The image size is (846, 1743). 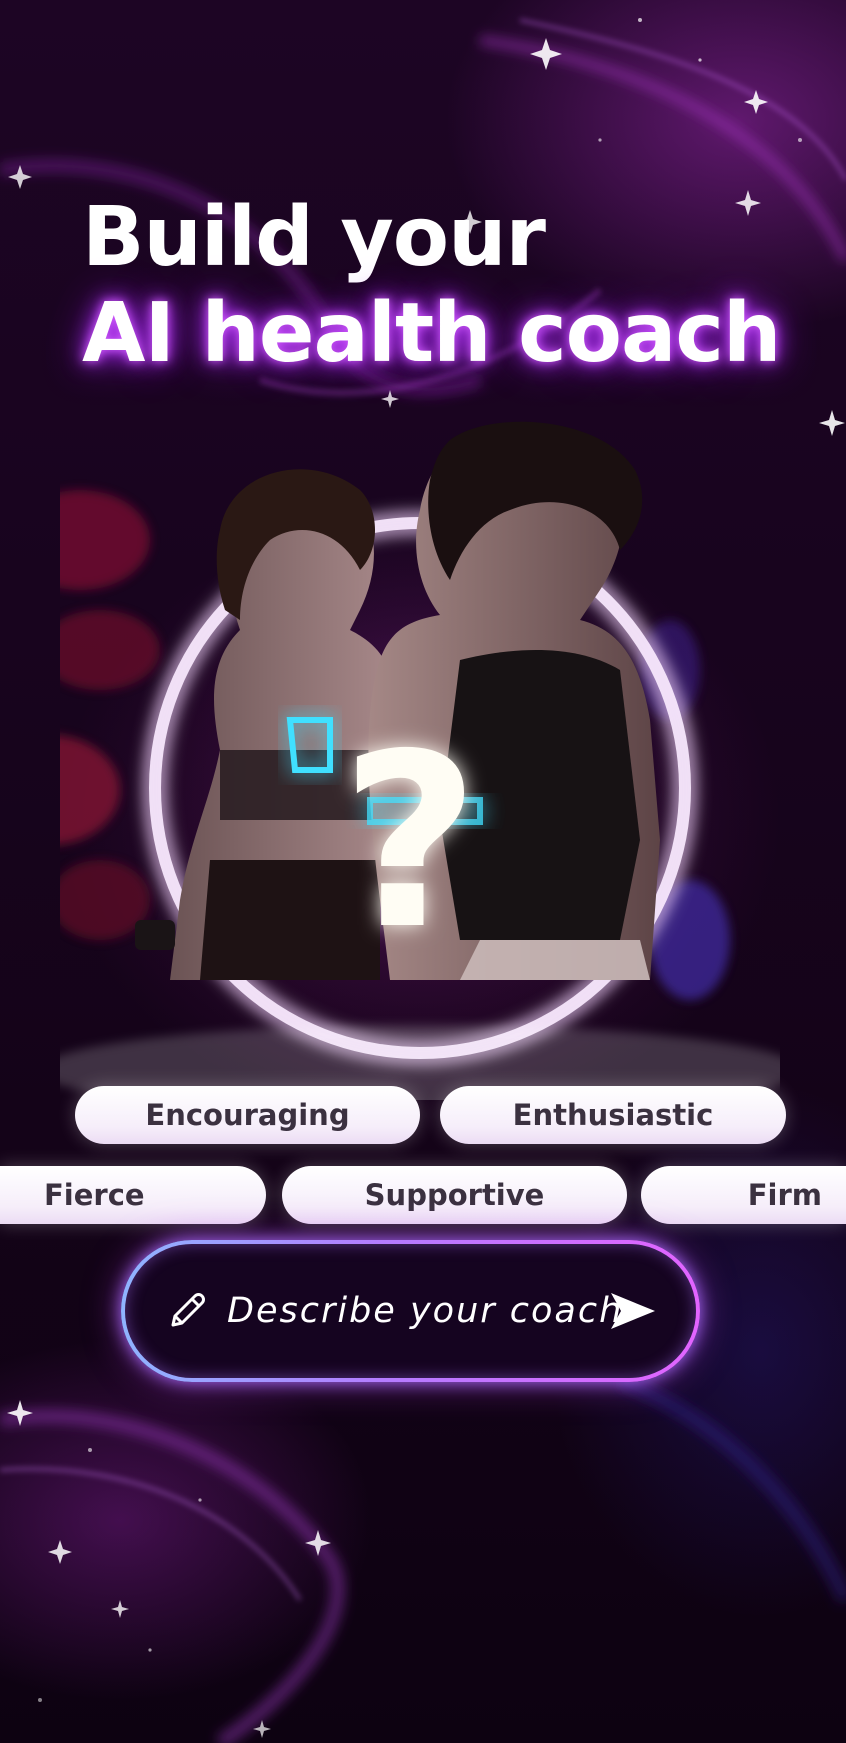 What do you see at coordinates (633, 1311) in the screenshot?
I see `send-arrow-icon` at bounding box center [633, 1311].